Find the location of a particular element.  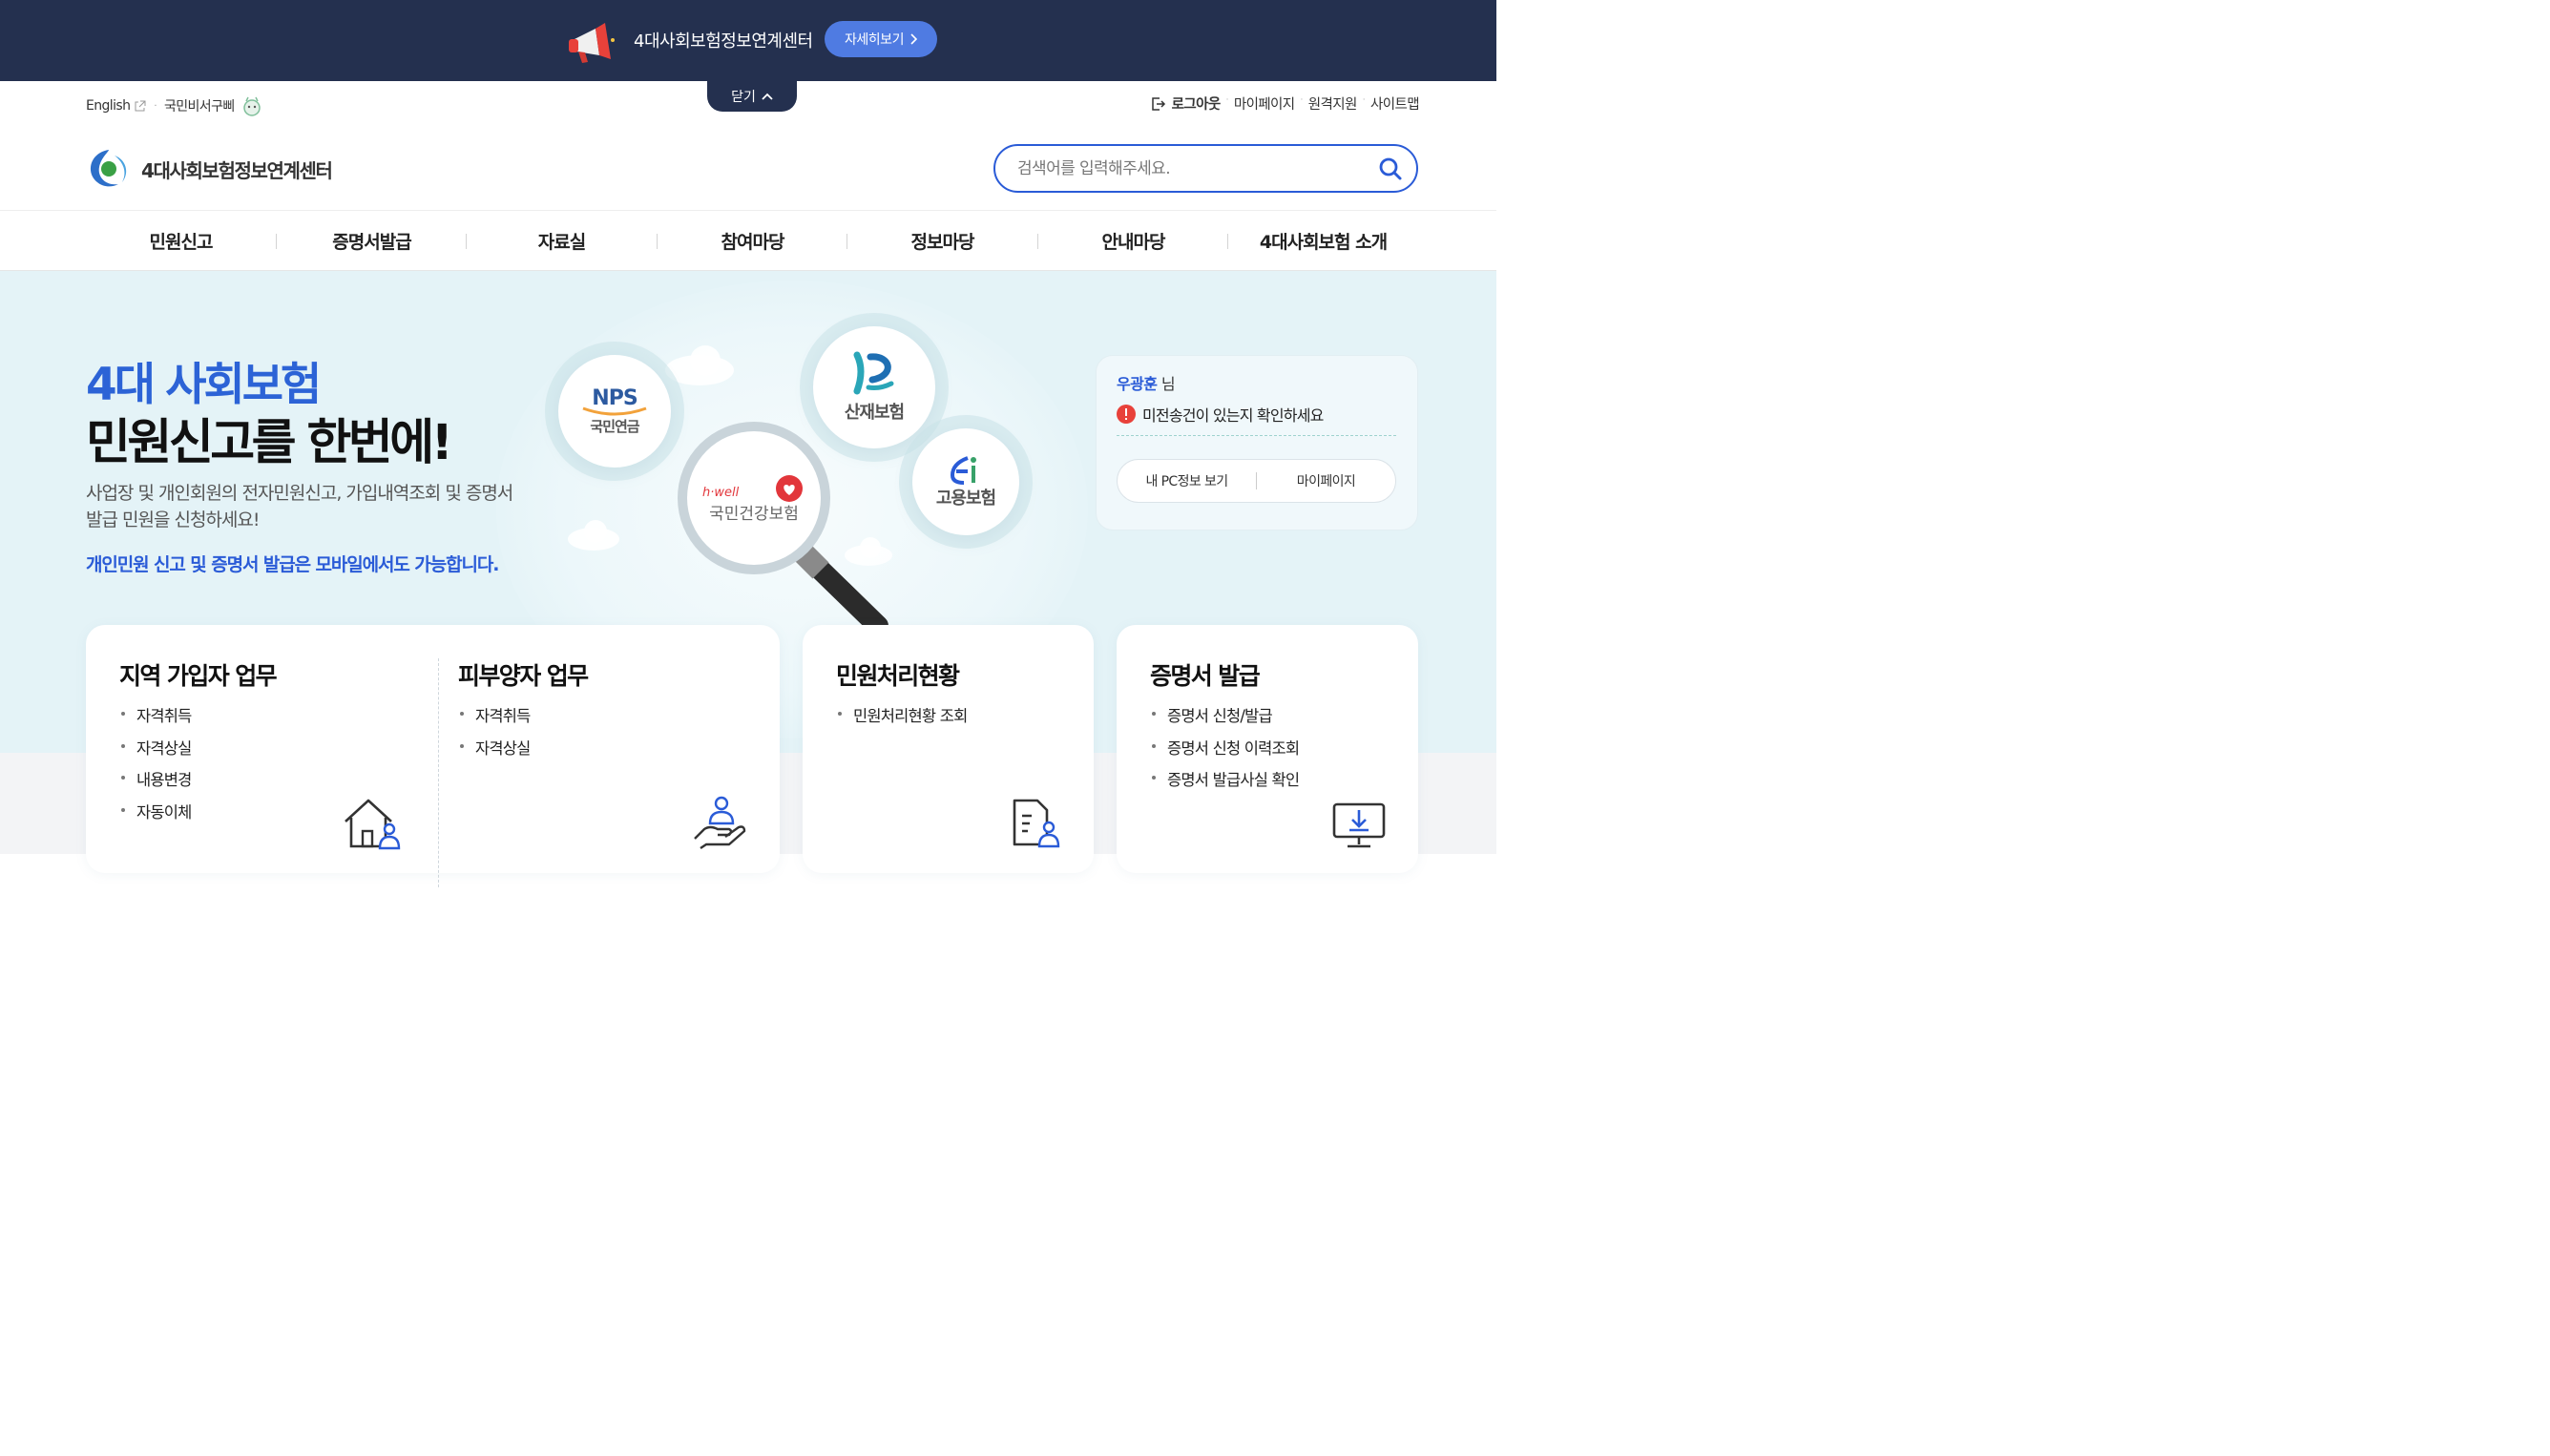

house-user-icon is located at coordinates (373, 825).